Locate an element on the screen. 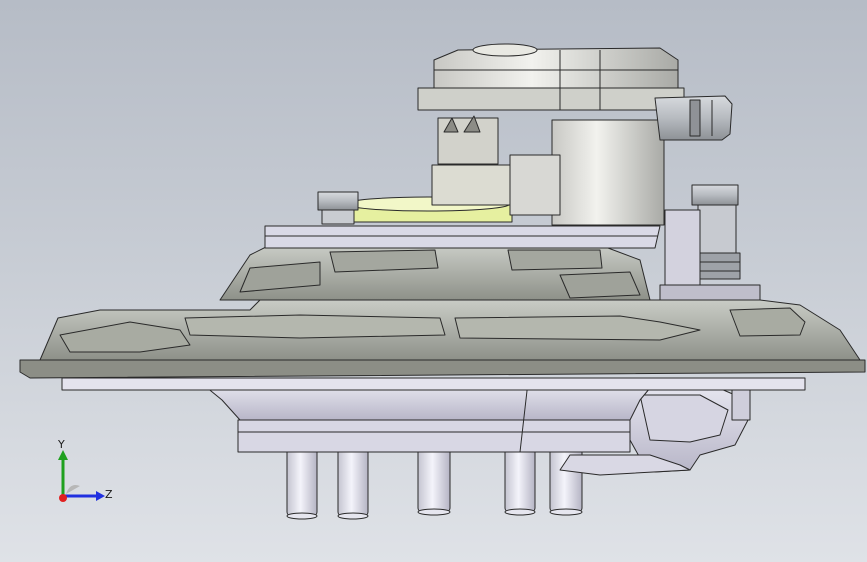 The image size is (867, 562). z-axis-arrowhead is located at coordinates (100, 496).